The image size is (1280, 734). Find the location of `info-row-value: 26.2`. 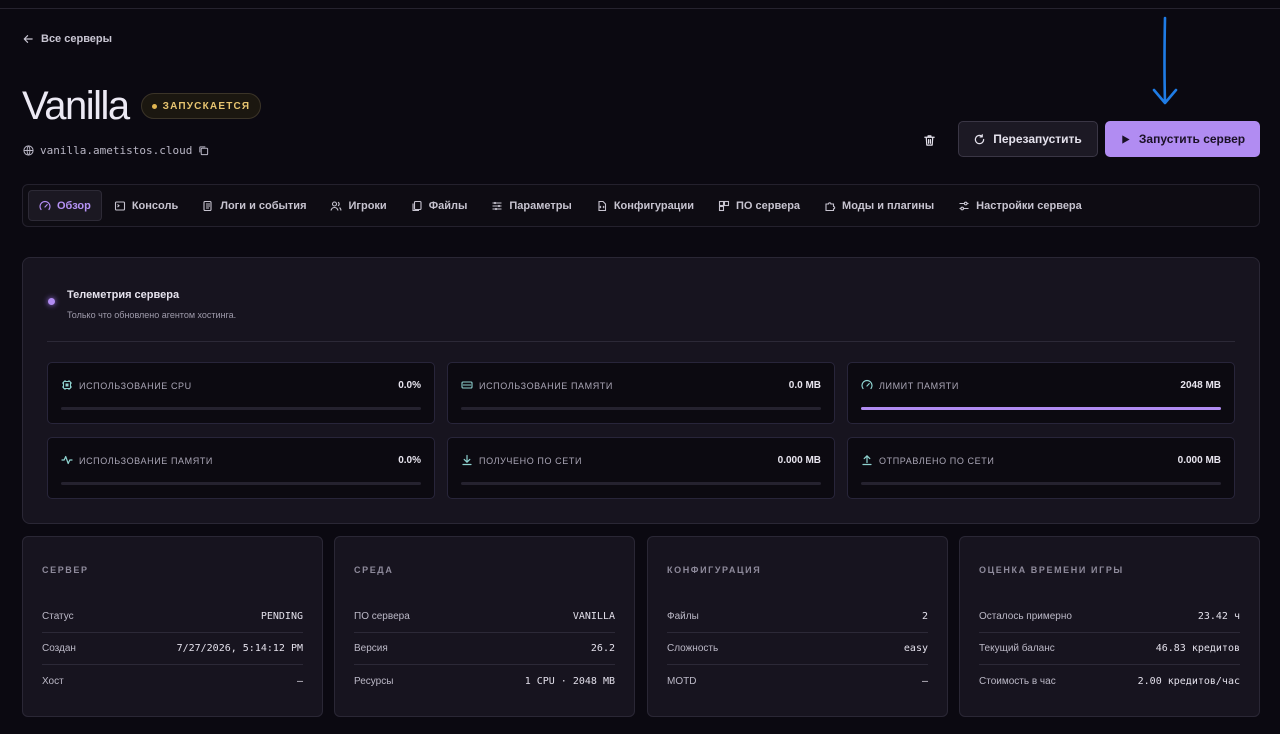

info-row-value: 26.2 is located at coordinates (602, 648).